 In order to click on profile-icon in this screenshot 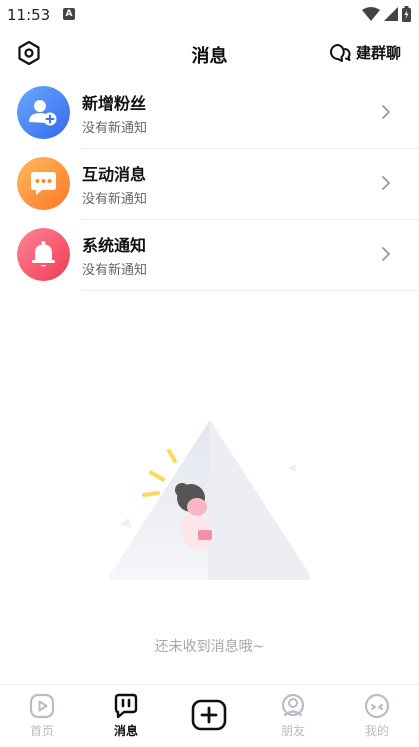, I will do `click(377, 706)`.